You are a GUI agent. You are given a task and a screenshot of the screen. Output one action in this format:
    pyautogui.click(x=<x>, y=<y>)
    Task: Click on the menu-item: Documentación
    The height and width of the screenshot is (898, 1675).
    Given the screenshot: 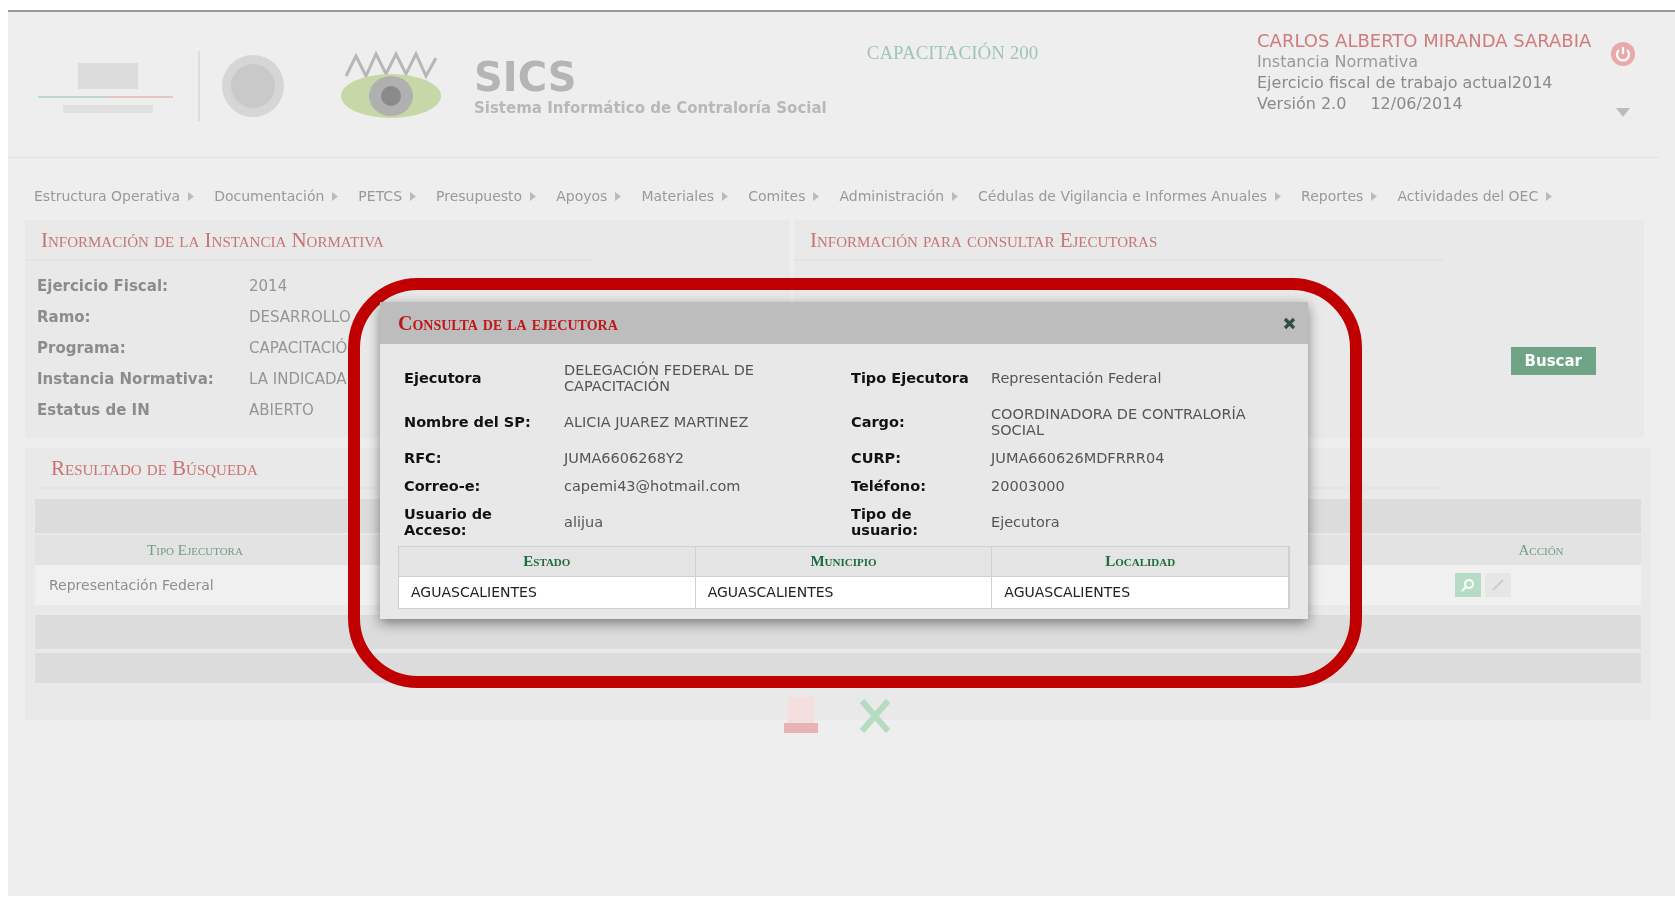 What is the action you would take?
    pyautogui.click(x=276, y=196)
    